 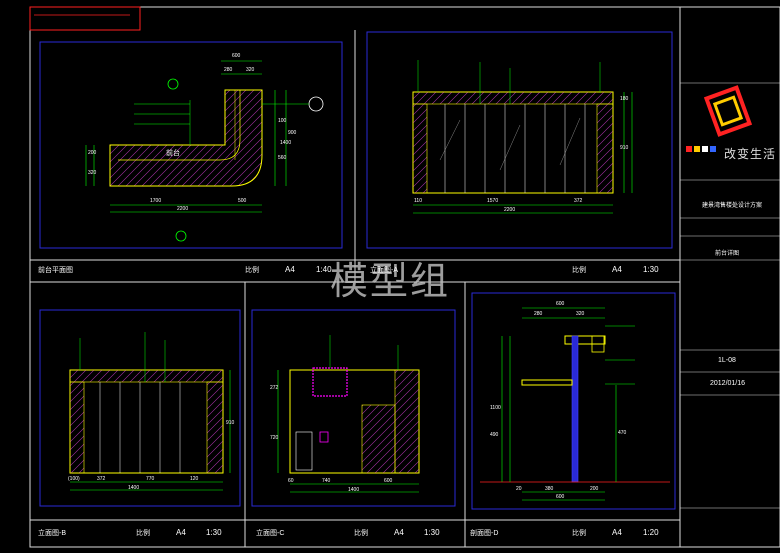 What do you see at coordinates (579, 270) in the screenshot?
I see `panel-scale-label-elev-a: 比例` at bounding box center [579, 270].